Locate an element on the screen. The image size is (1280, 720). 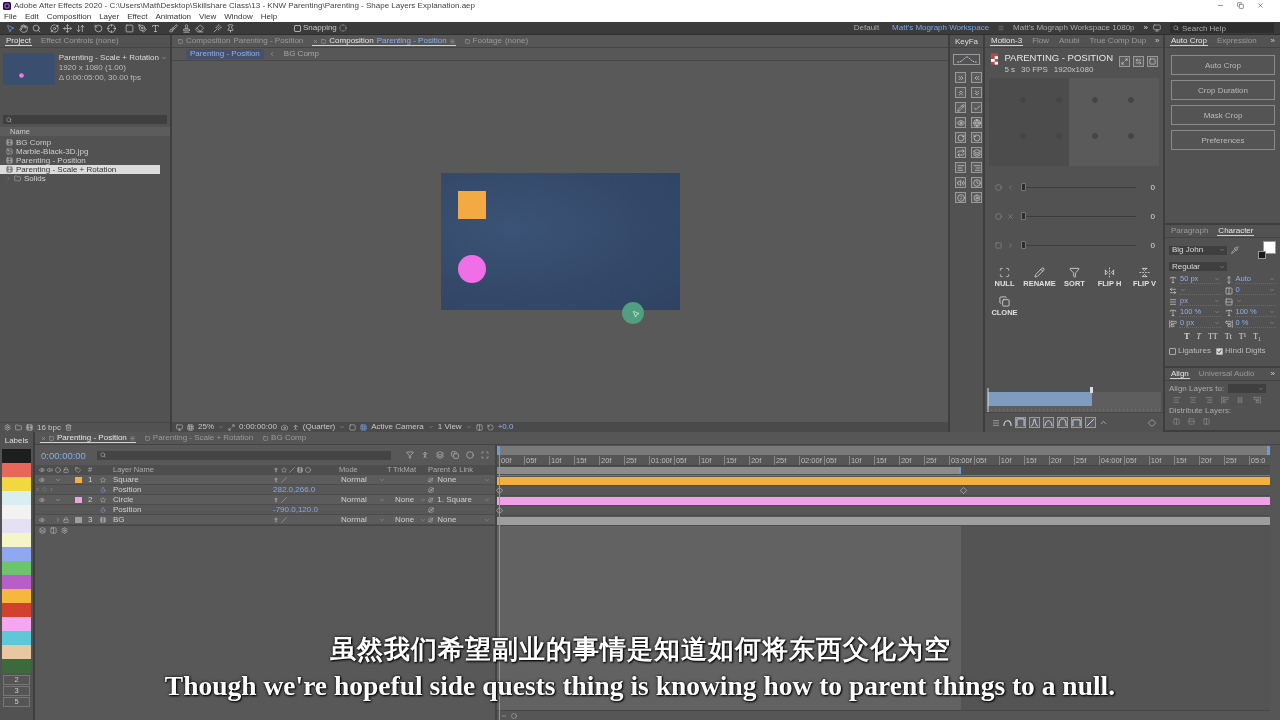
property-value: 282.0,266.0 is located at coordinates (306, 489).